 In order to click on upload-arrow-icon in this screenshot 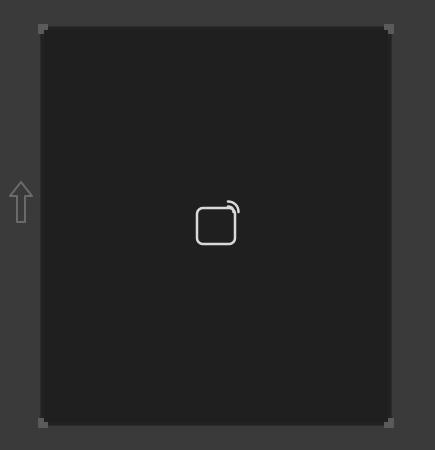, I will do `click(21, 203)`.